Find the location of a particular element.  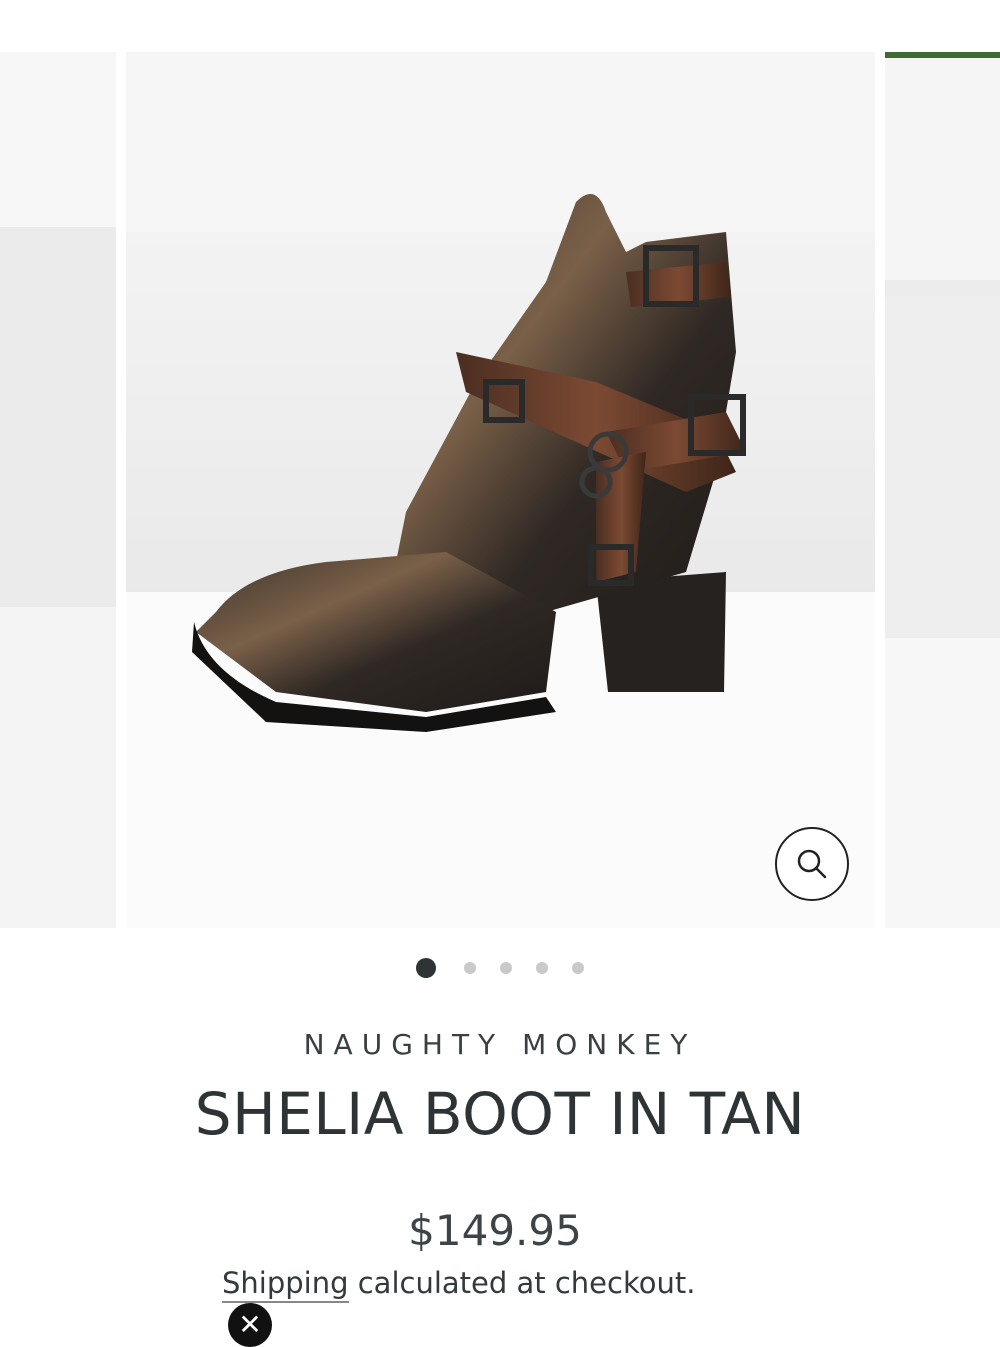

close-icon: ✕ is located at coordinates (250, 1324).